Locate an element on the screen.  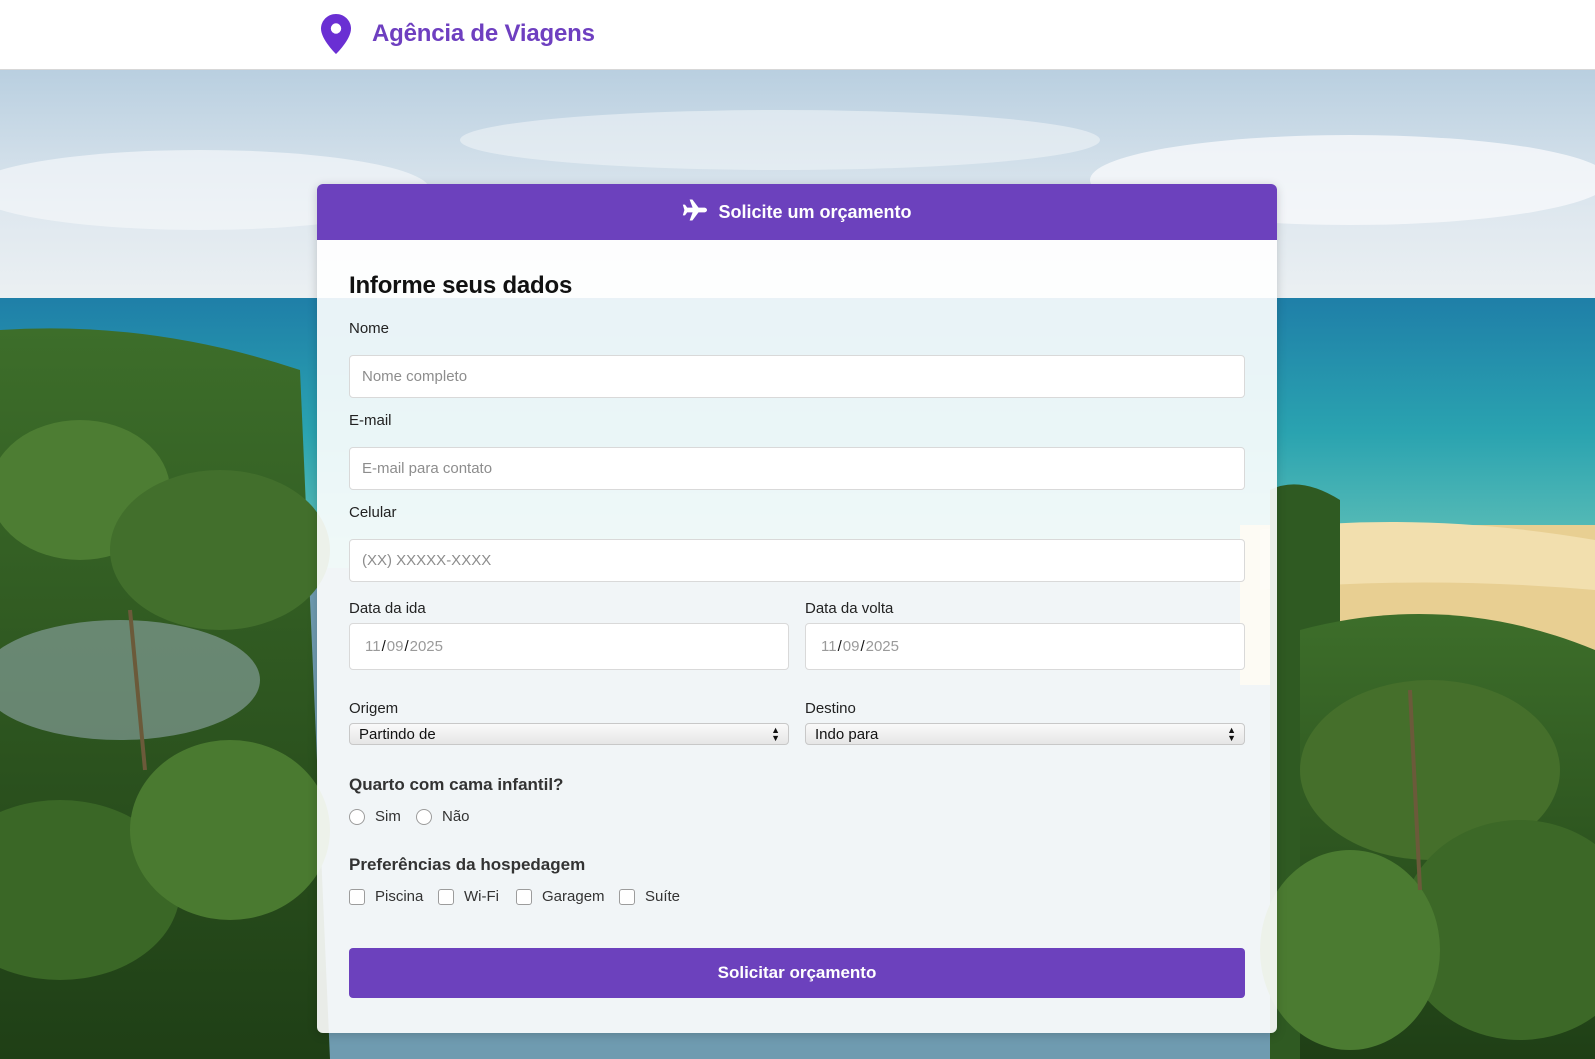
data-volta-month: 09 is located at coordinates (851, 646).